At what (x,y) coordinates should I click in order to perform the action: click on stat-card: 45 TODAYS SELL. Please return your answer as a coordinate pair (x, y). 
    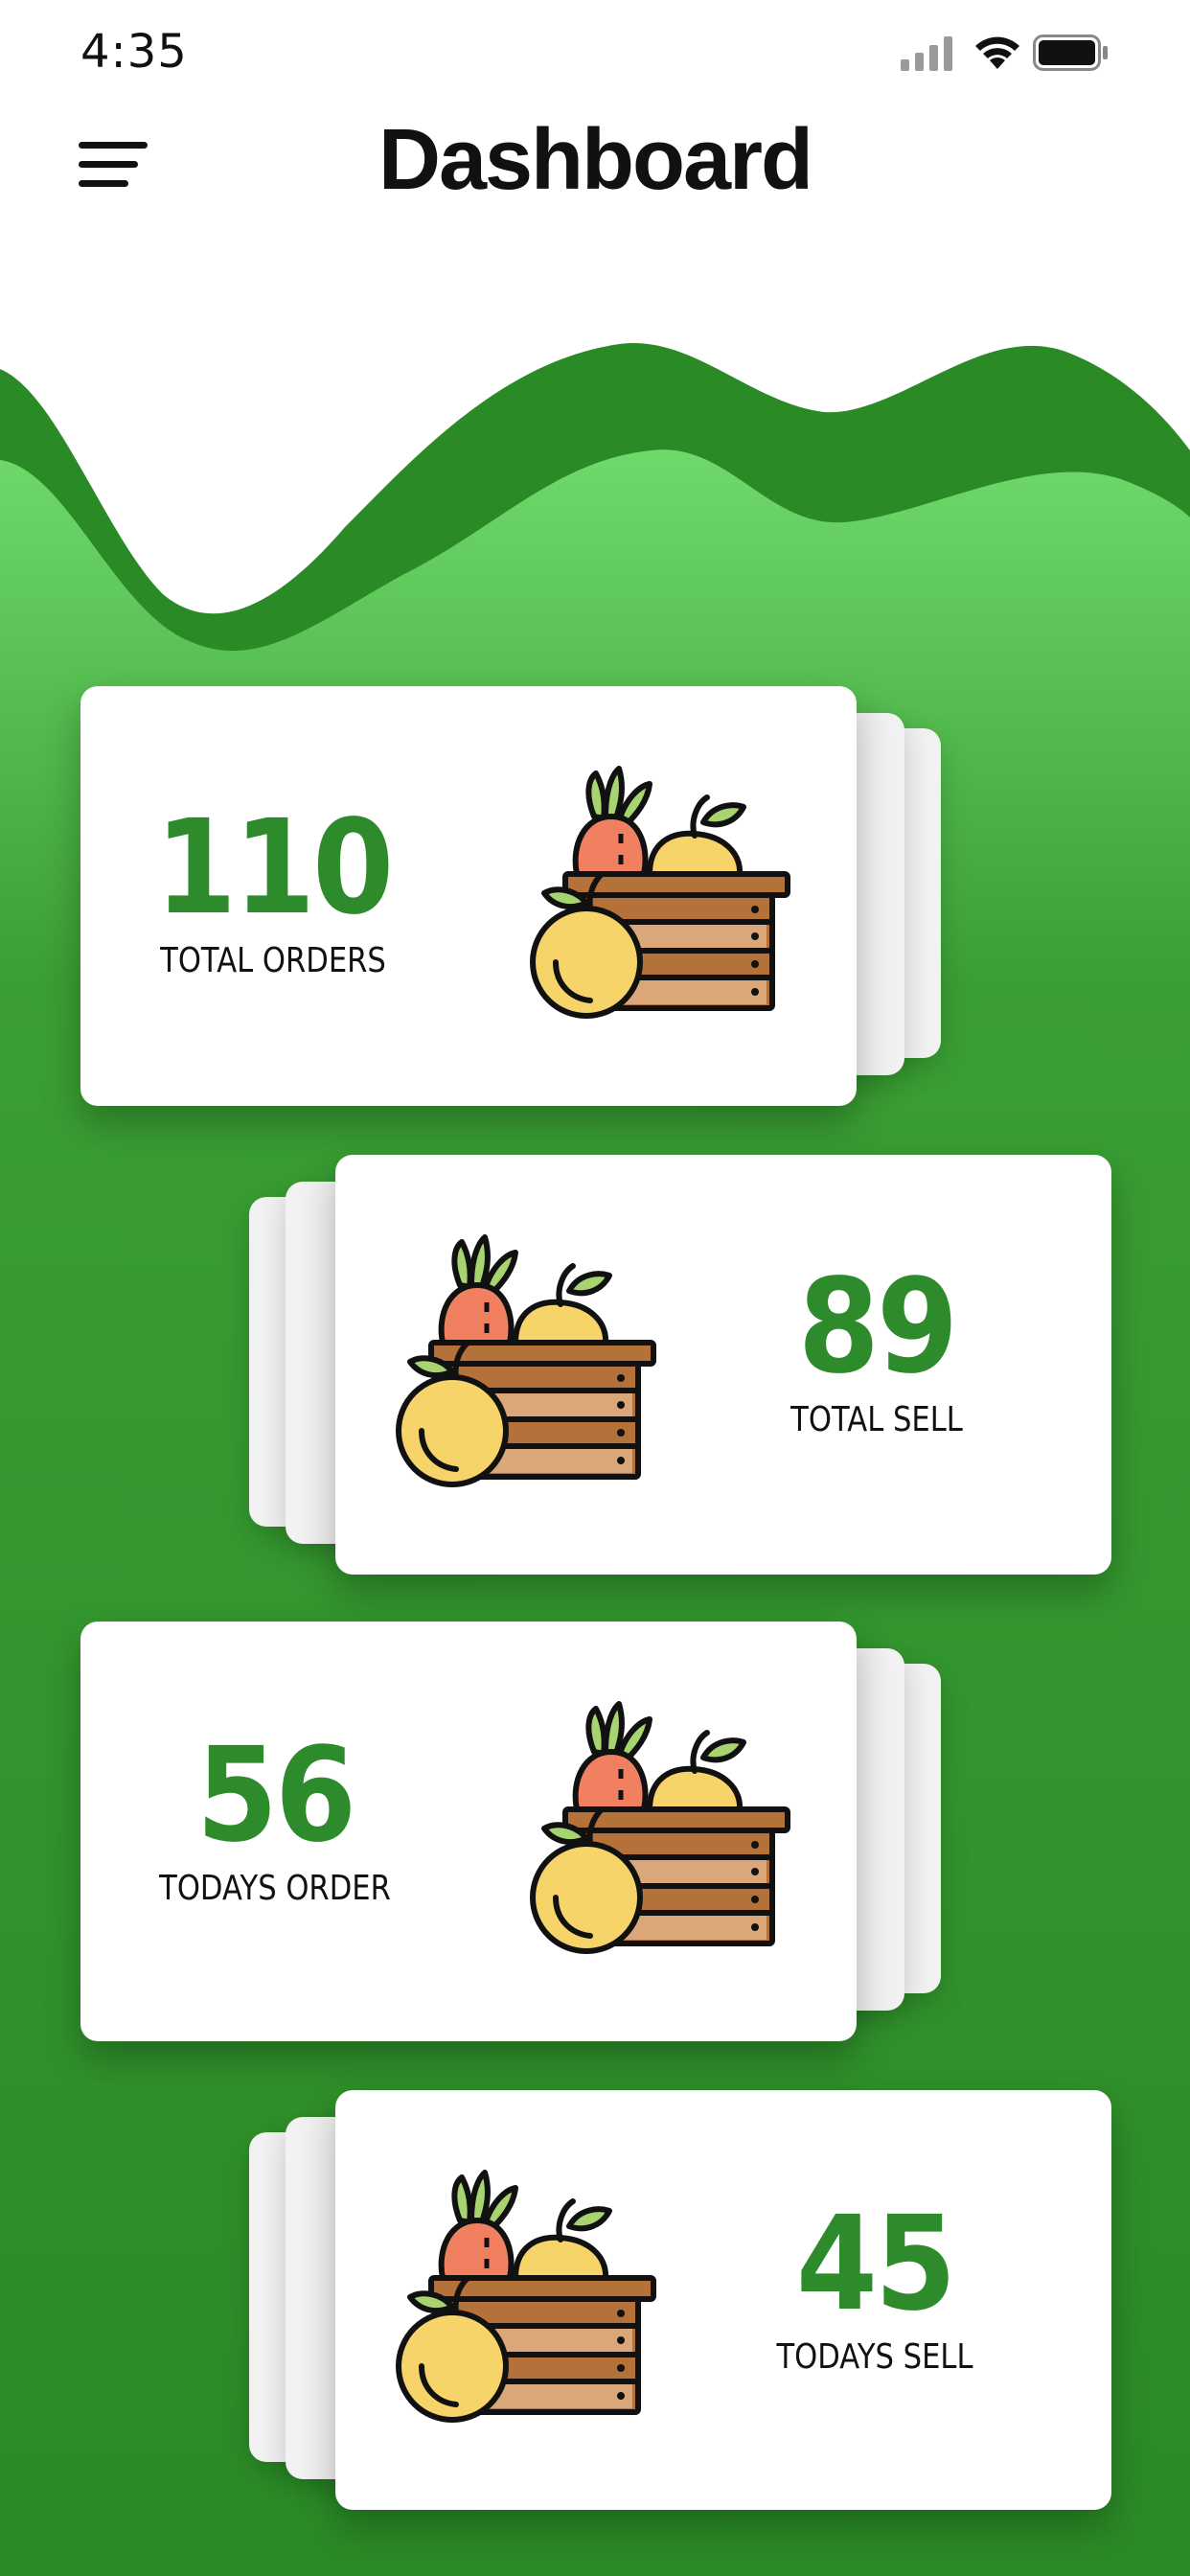
    Looking at the image, I should click on (723, 2300).